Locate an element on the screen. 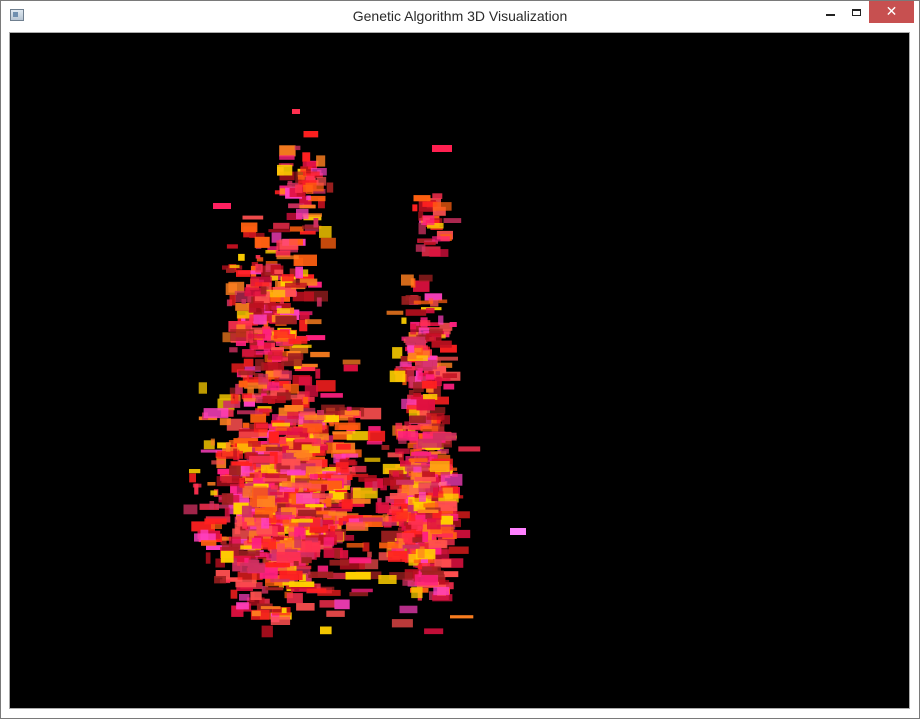  minimize-button is located at coordinates (830, 12).